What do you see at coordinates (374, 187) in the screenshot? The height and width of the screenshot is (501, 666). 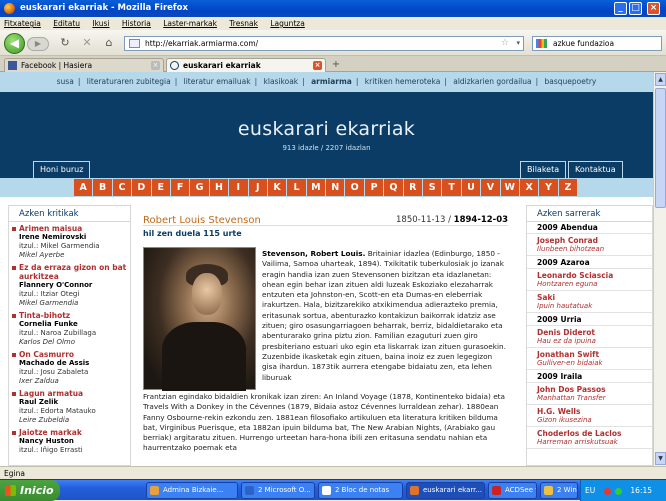 I see `letter-p: P` at bounding box center [374, 187].